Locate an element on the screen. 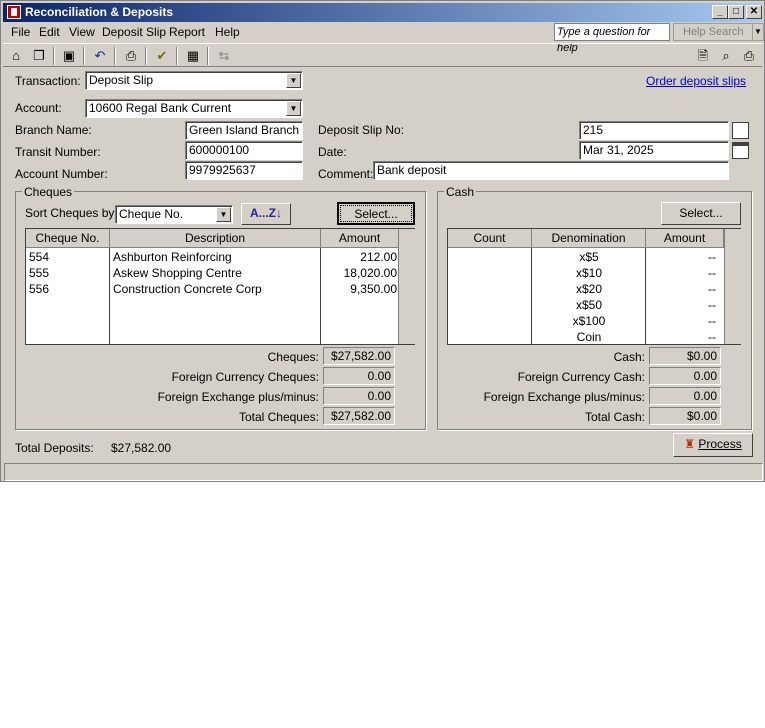 The image size is (765, 728). menu-edit: Edit is located at coordinates (49, 32).